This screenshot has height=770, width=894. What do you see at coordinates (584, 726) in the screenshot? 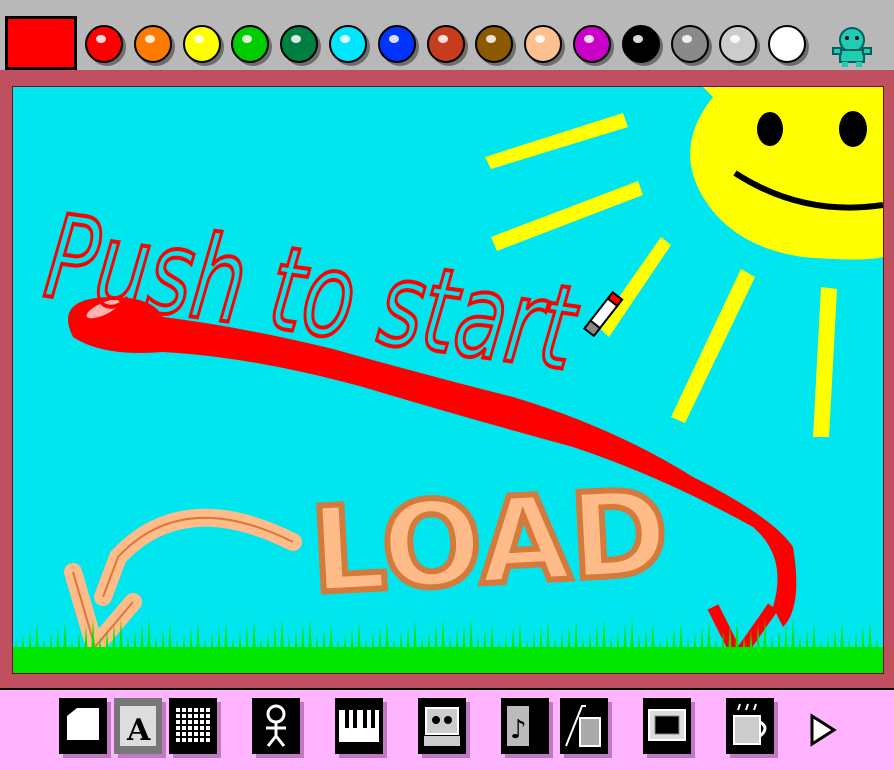
I see `eraser-tool` at bounding box center [584, 726].